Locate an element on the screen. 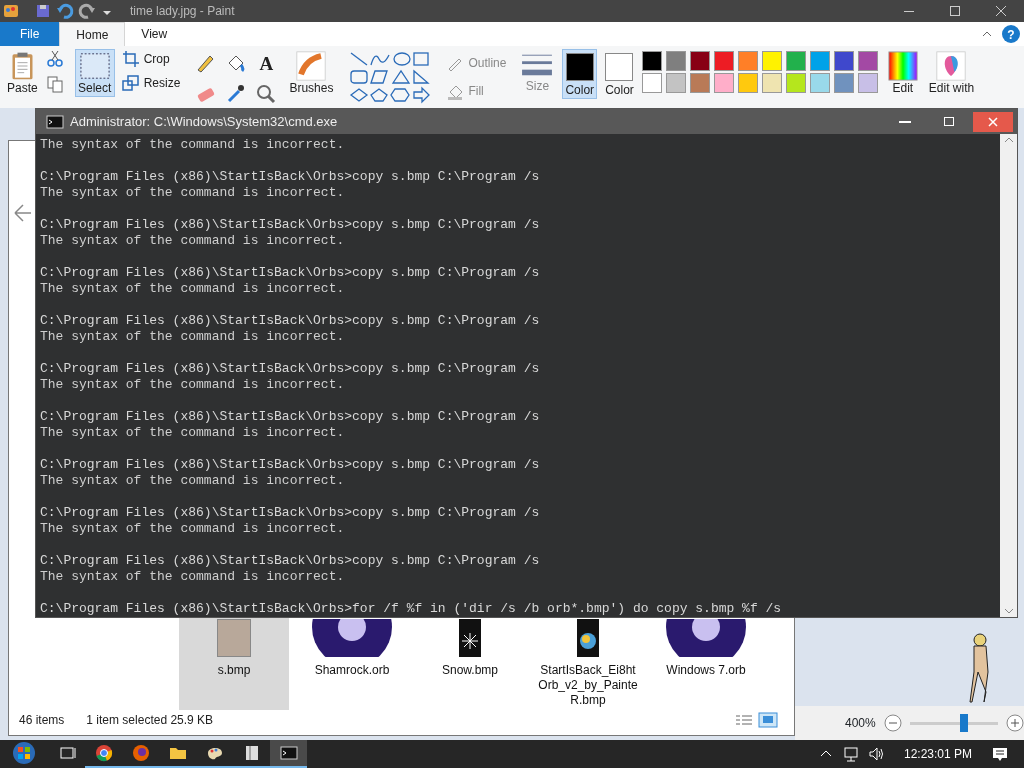 This screenshot has width=1024, height=768. help-button: ? is located at coordinates (1011, 34).